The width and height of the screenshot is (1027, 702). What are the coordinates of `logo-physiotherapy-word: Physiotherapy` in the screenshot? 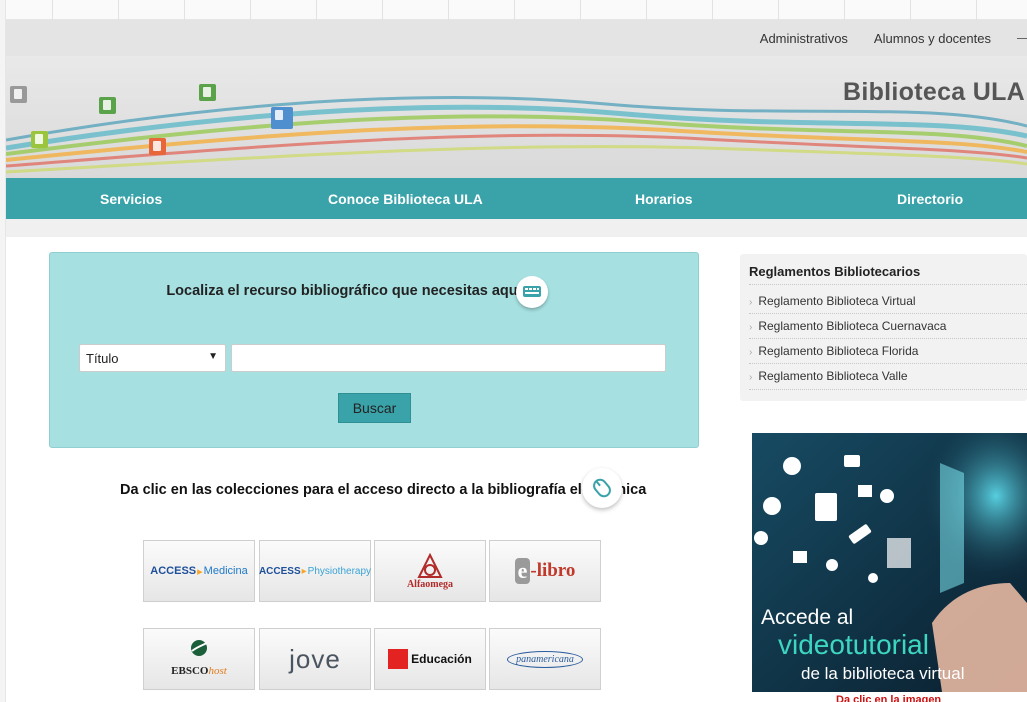 It's located at (339, 571).